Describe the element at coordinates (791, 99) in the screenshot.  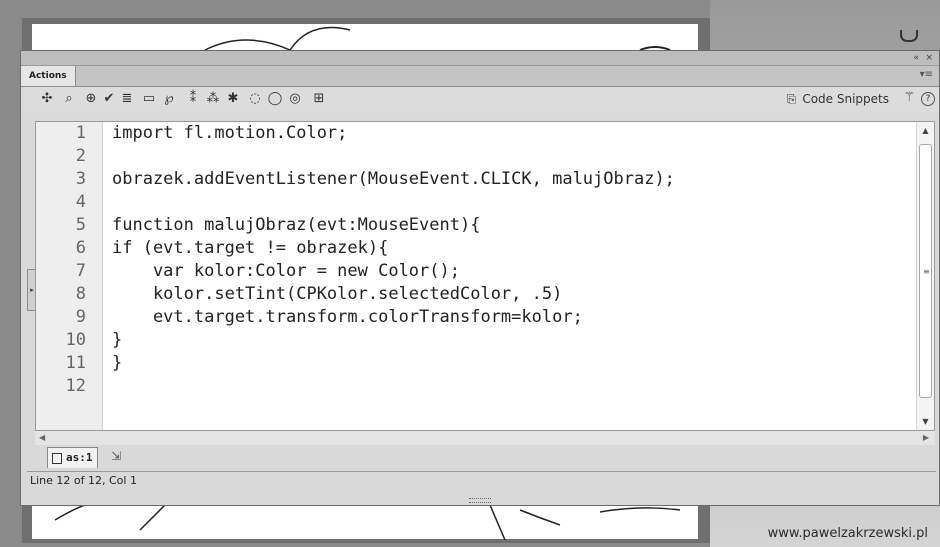
I see `snippets-icon: ⎘` at that location.